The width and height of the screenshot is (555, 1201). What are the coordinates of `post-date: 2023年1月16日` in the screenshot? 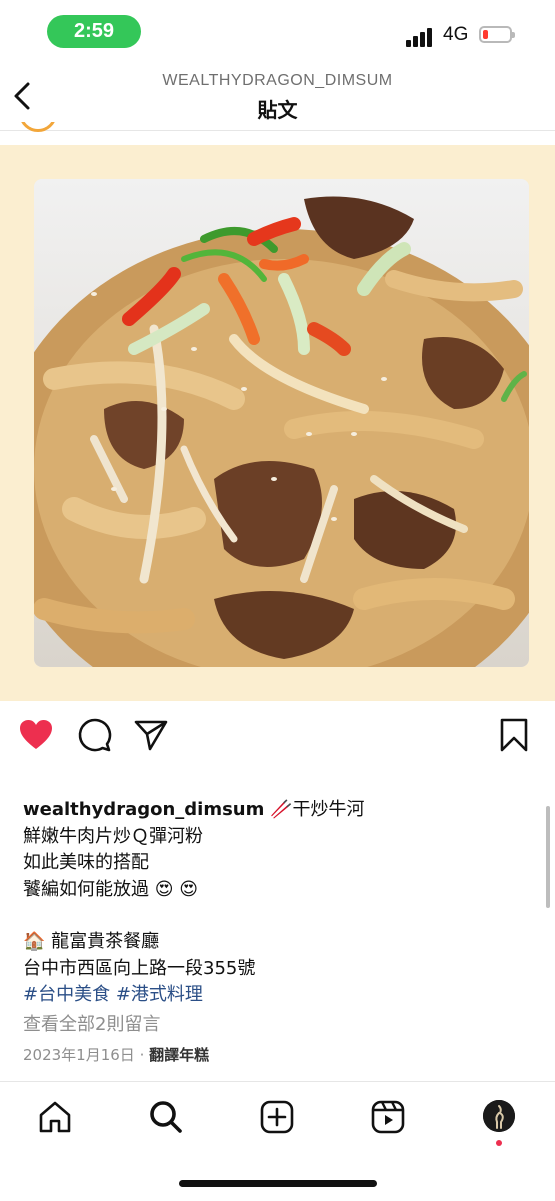 It's located at (79, 1055).